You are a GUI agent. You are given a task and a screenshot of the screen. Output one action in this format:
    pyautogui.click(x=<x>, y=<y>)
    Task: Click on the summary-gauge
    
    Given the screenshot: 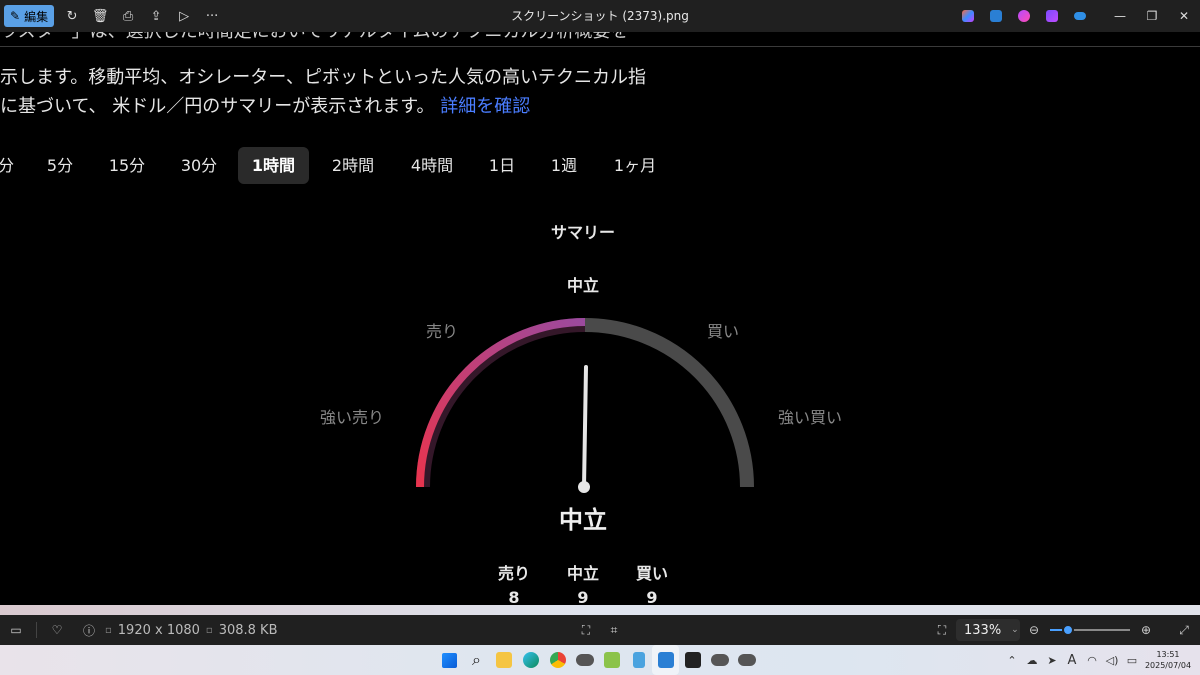 What is the action you would take?
    pyautogui.click(x=585, y=405)
    